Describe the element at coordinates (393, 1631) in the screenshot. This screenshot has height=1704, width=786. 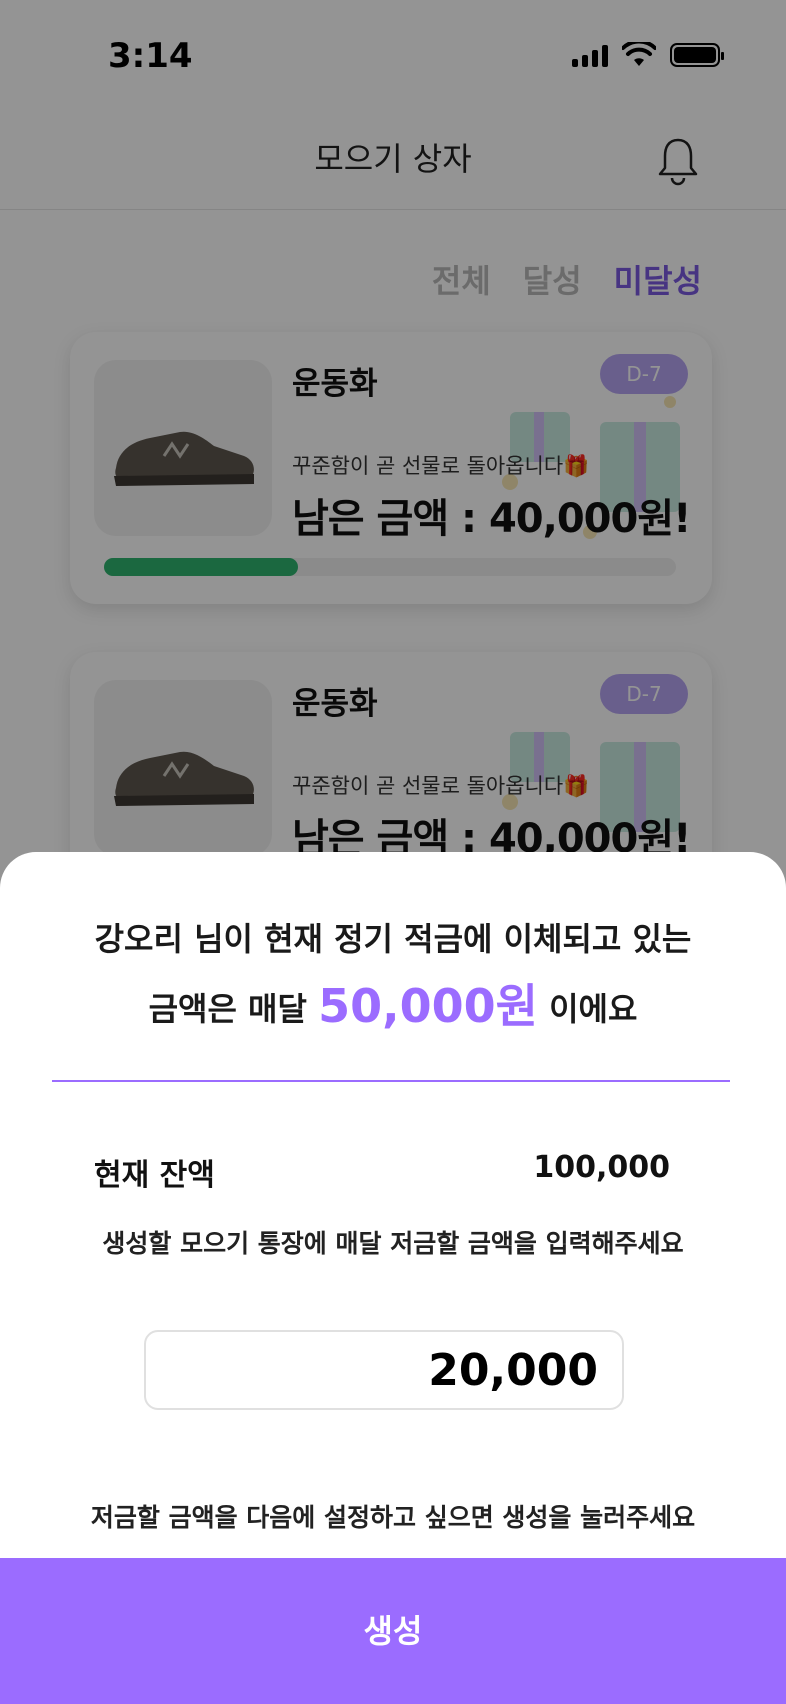
I see `create-button: 생성` at that location.